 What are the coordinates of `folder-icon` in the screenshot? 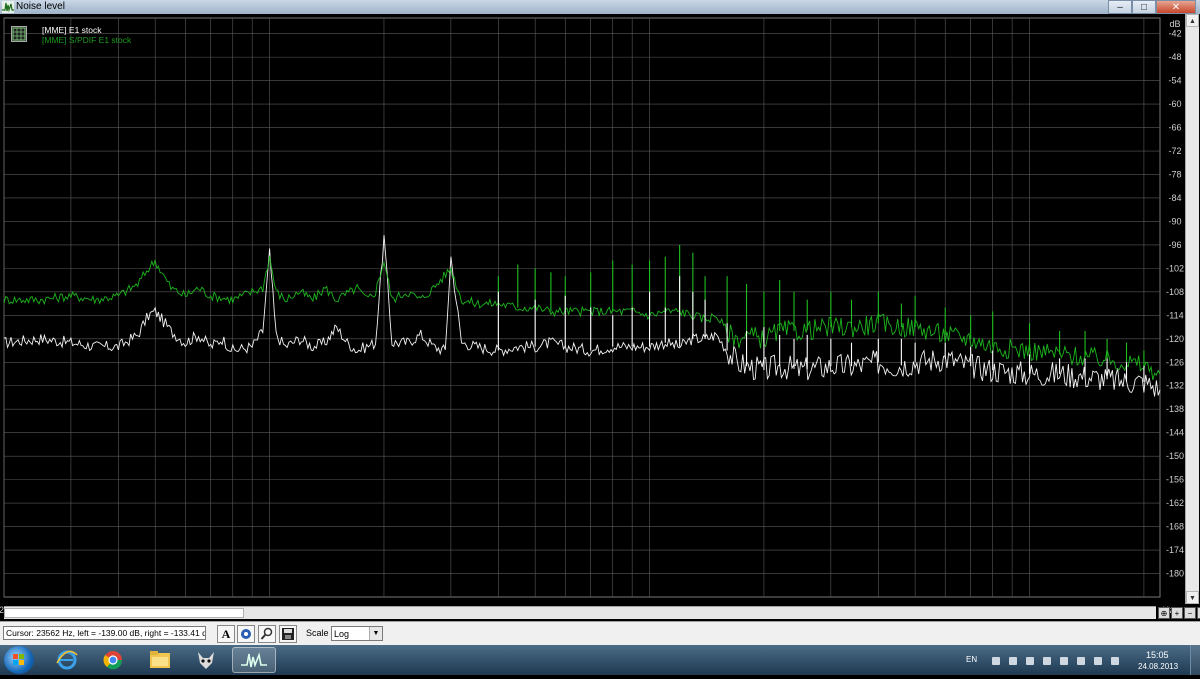 It's located at (160, 659).